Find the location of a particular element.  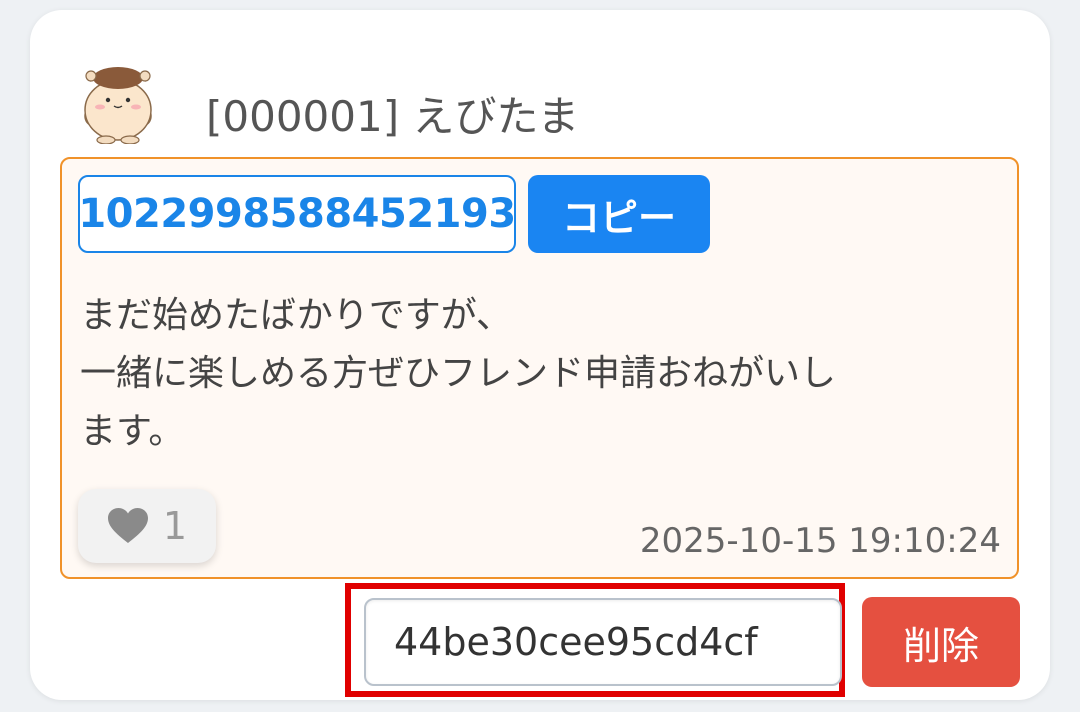

delete-button: 削除 is located at coordinates (941, 642).